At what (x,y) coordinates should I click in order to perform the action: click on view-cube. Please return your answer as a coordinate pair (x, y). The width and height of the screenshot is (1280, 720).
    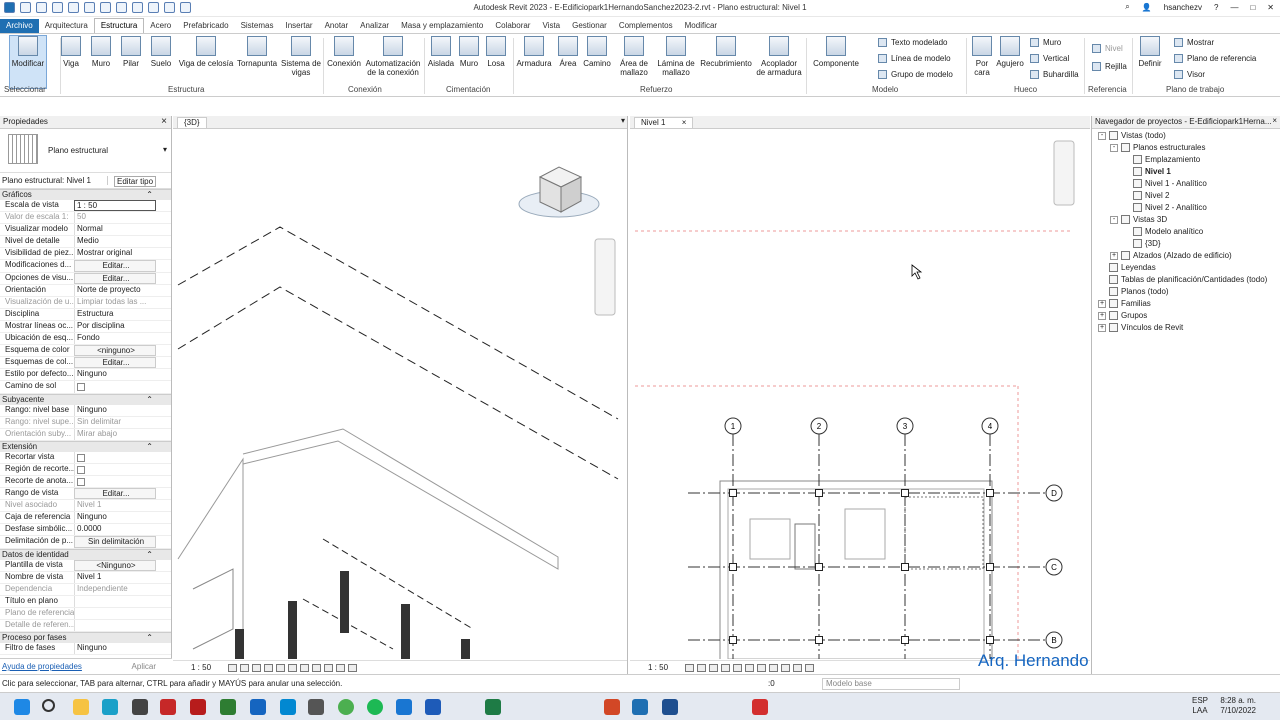
    Looking at the image, I should click on (559, 192).